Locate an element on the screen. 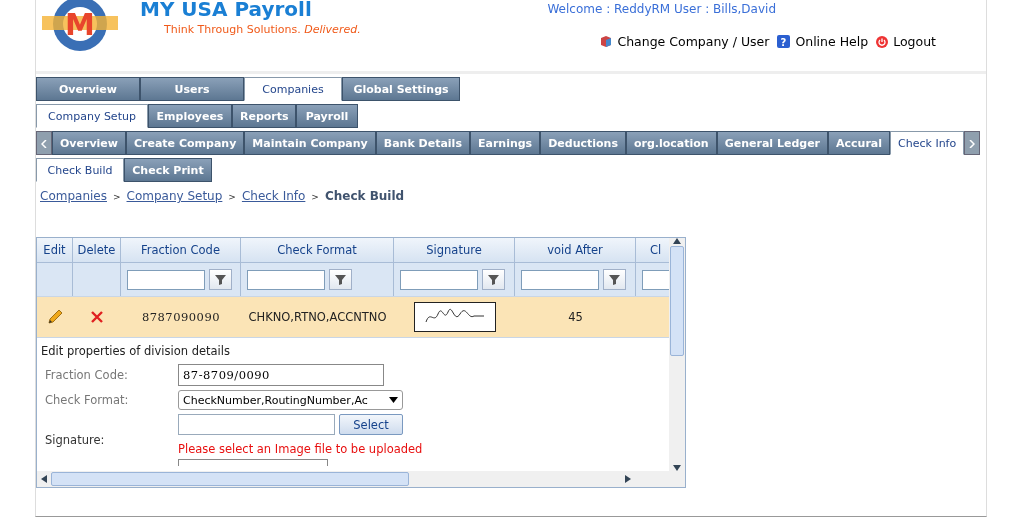  breadcrumb-link: Check Info is located at coordinates (273, 196).